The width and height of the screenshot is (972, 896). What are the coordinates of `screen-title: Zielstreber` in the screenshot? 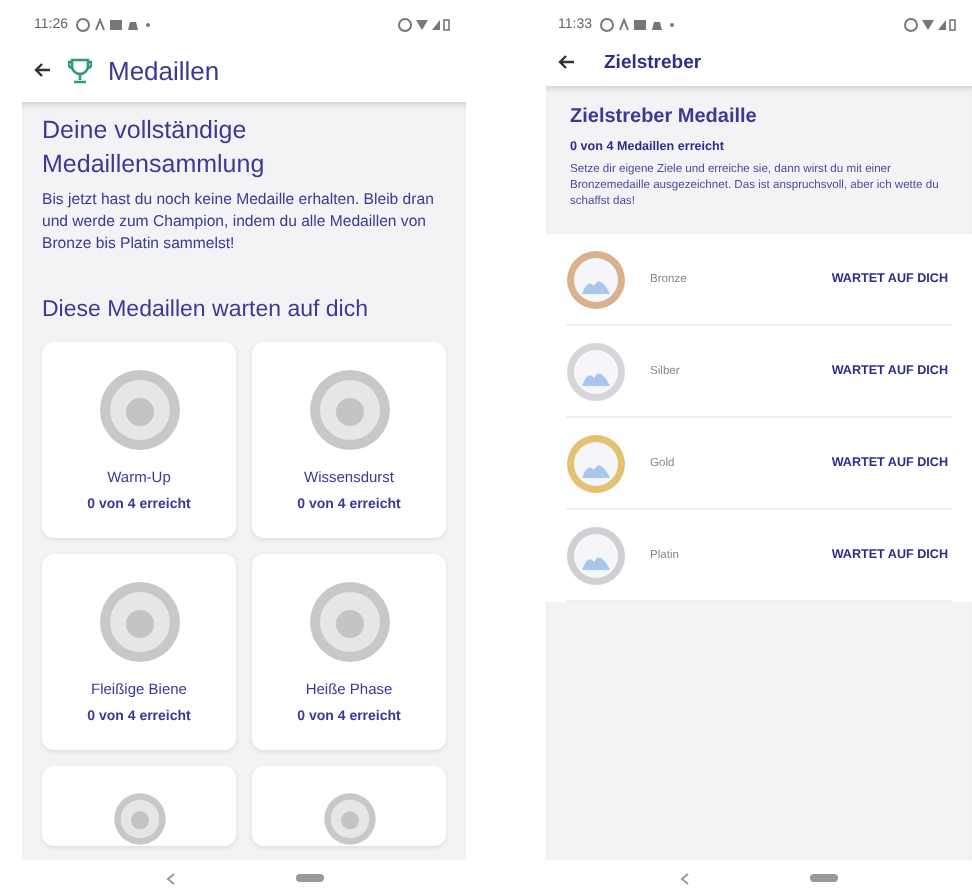 It's located at (653, 62).